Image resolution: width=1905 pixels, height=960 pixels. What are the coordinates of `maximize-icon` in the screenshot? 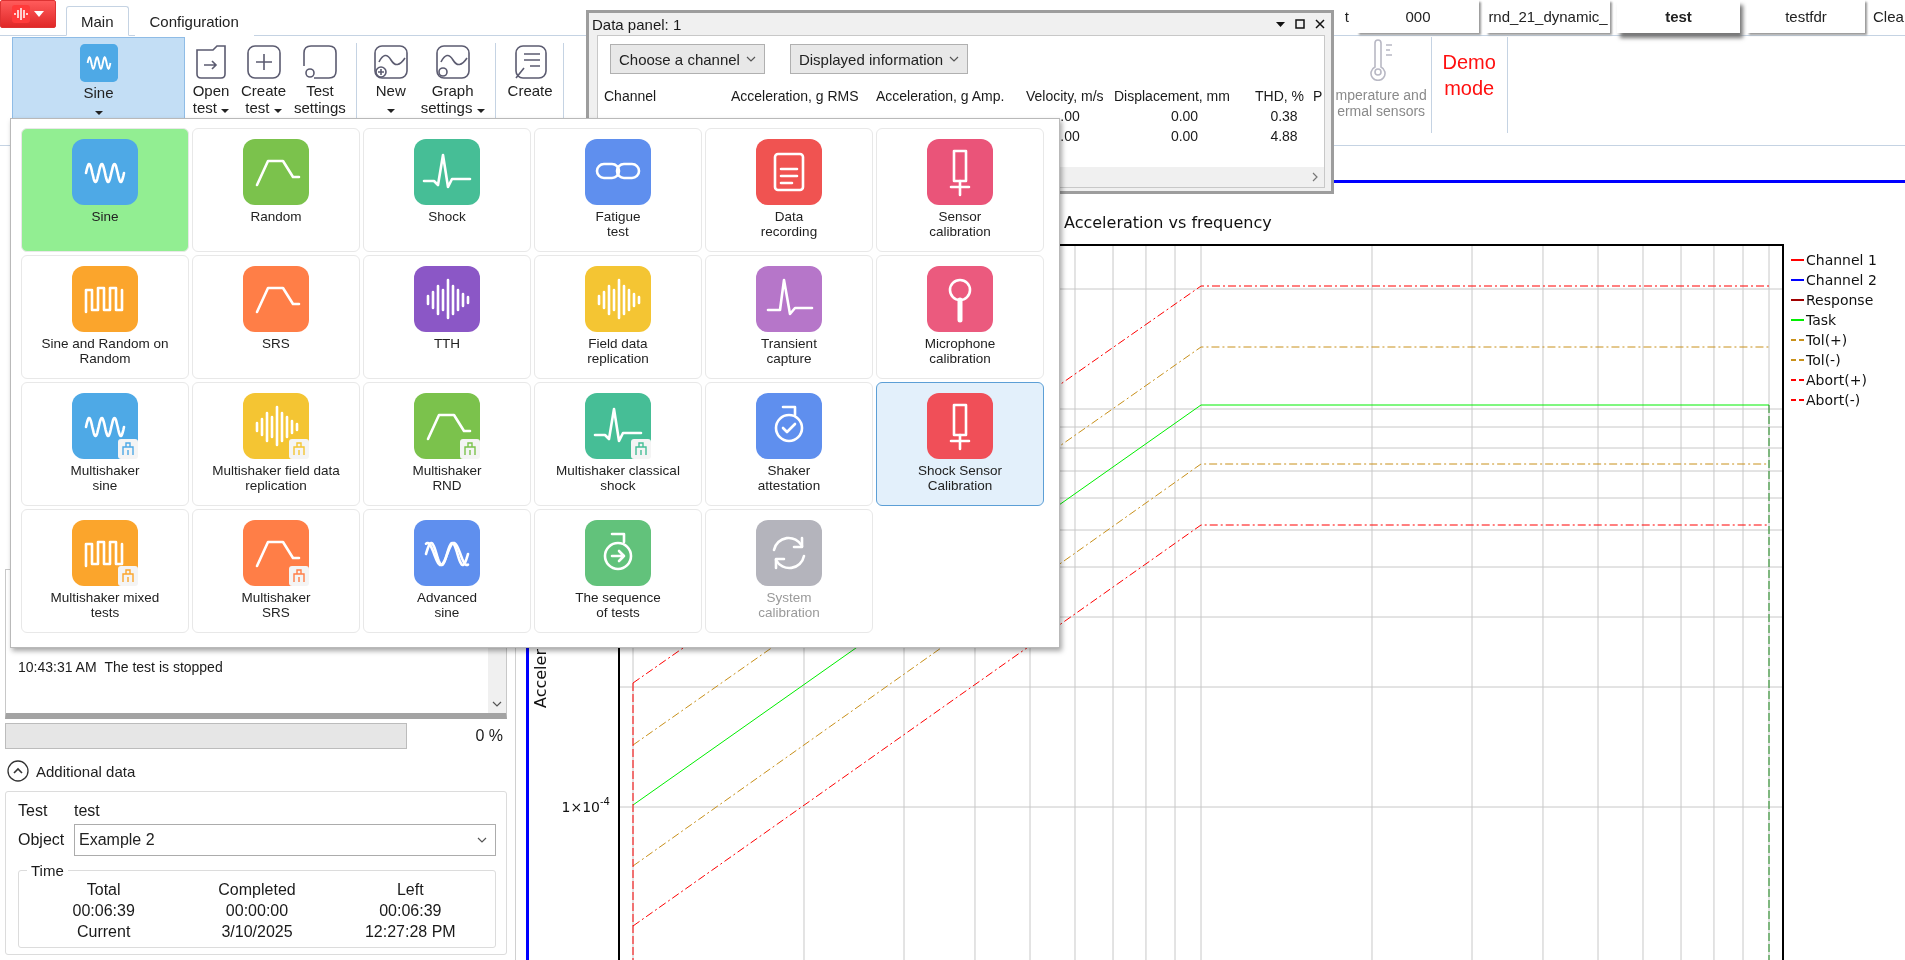 It's located at (1300, 24).